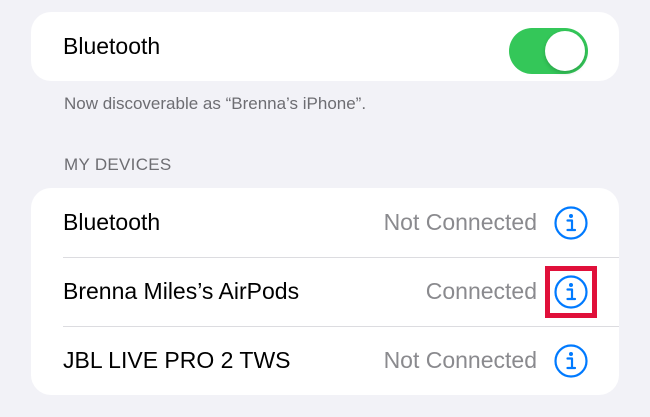 The height and width of the screenshot is (417, 650). I want to click on bluetooth-toggle-switch, so click(548, 51).